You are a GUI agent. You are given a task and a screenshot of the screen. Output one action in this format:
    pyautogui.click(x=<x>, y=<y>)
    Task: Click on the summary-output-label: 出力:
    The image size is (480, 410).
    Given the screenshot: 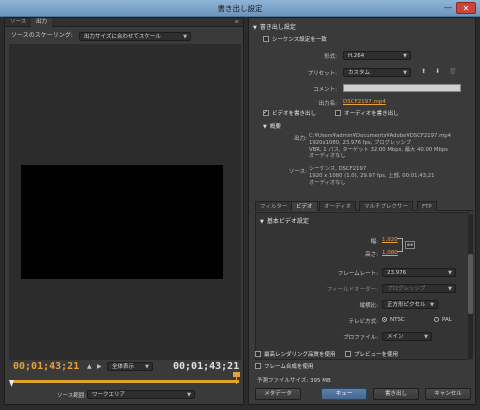 What is the action you would take?
    pyautogui.click(x=300, y=139)
    